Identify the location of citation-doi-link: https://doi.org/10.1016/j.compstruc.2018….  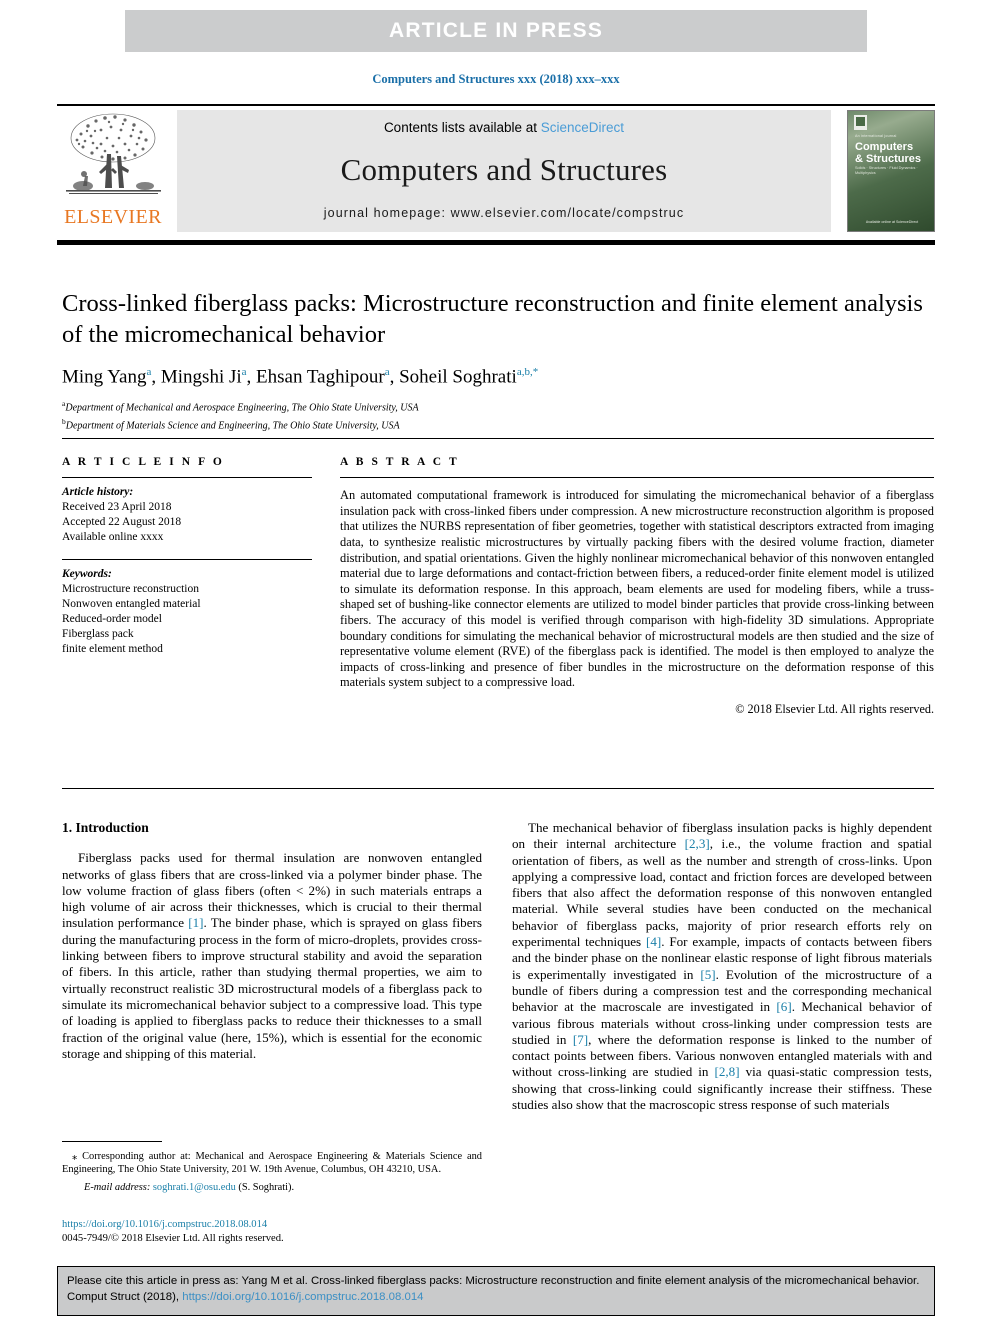
(302, 1297).